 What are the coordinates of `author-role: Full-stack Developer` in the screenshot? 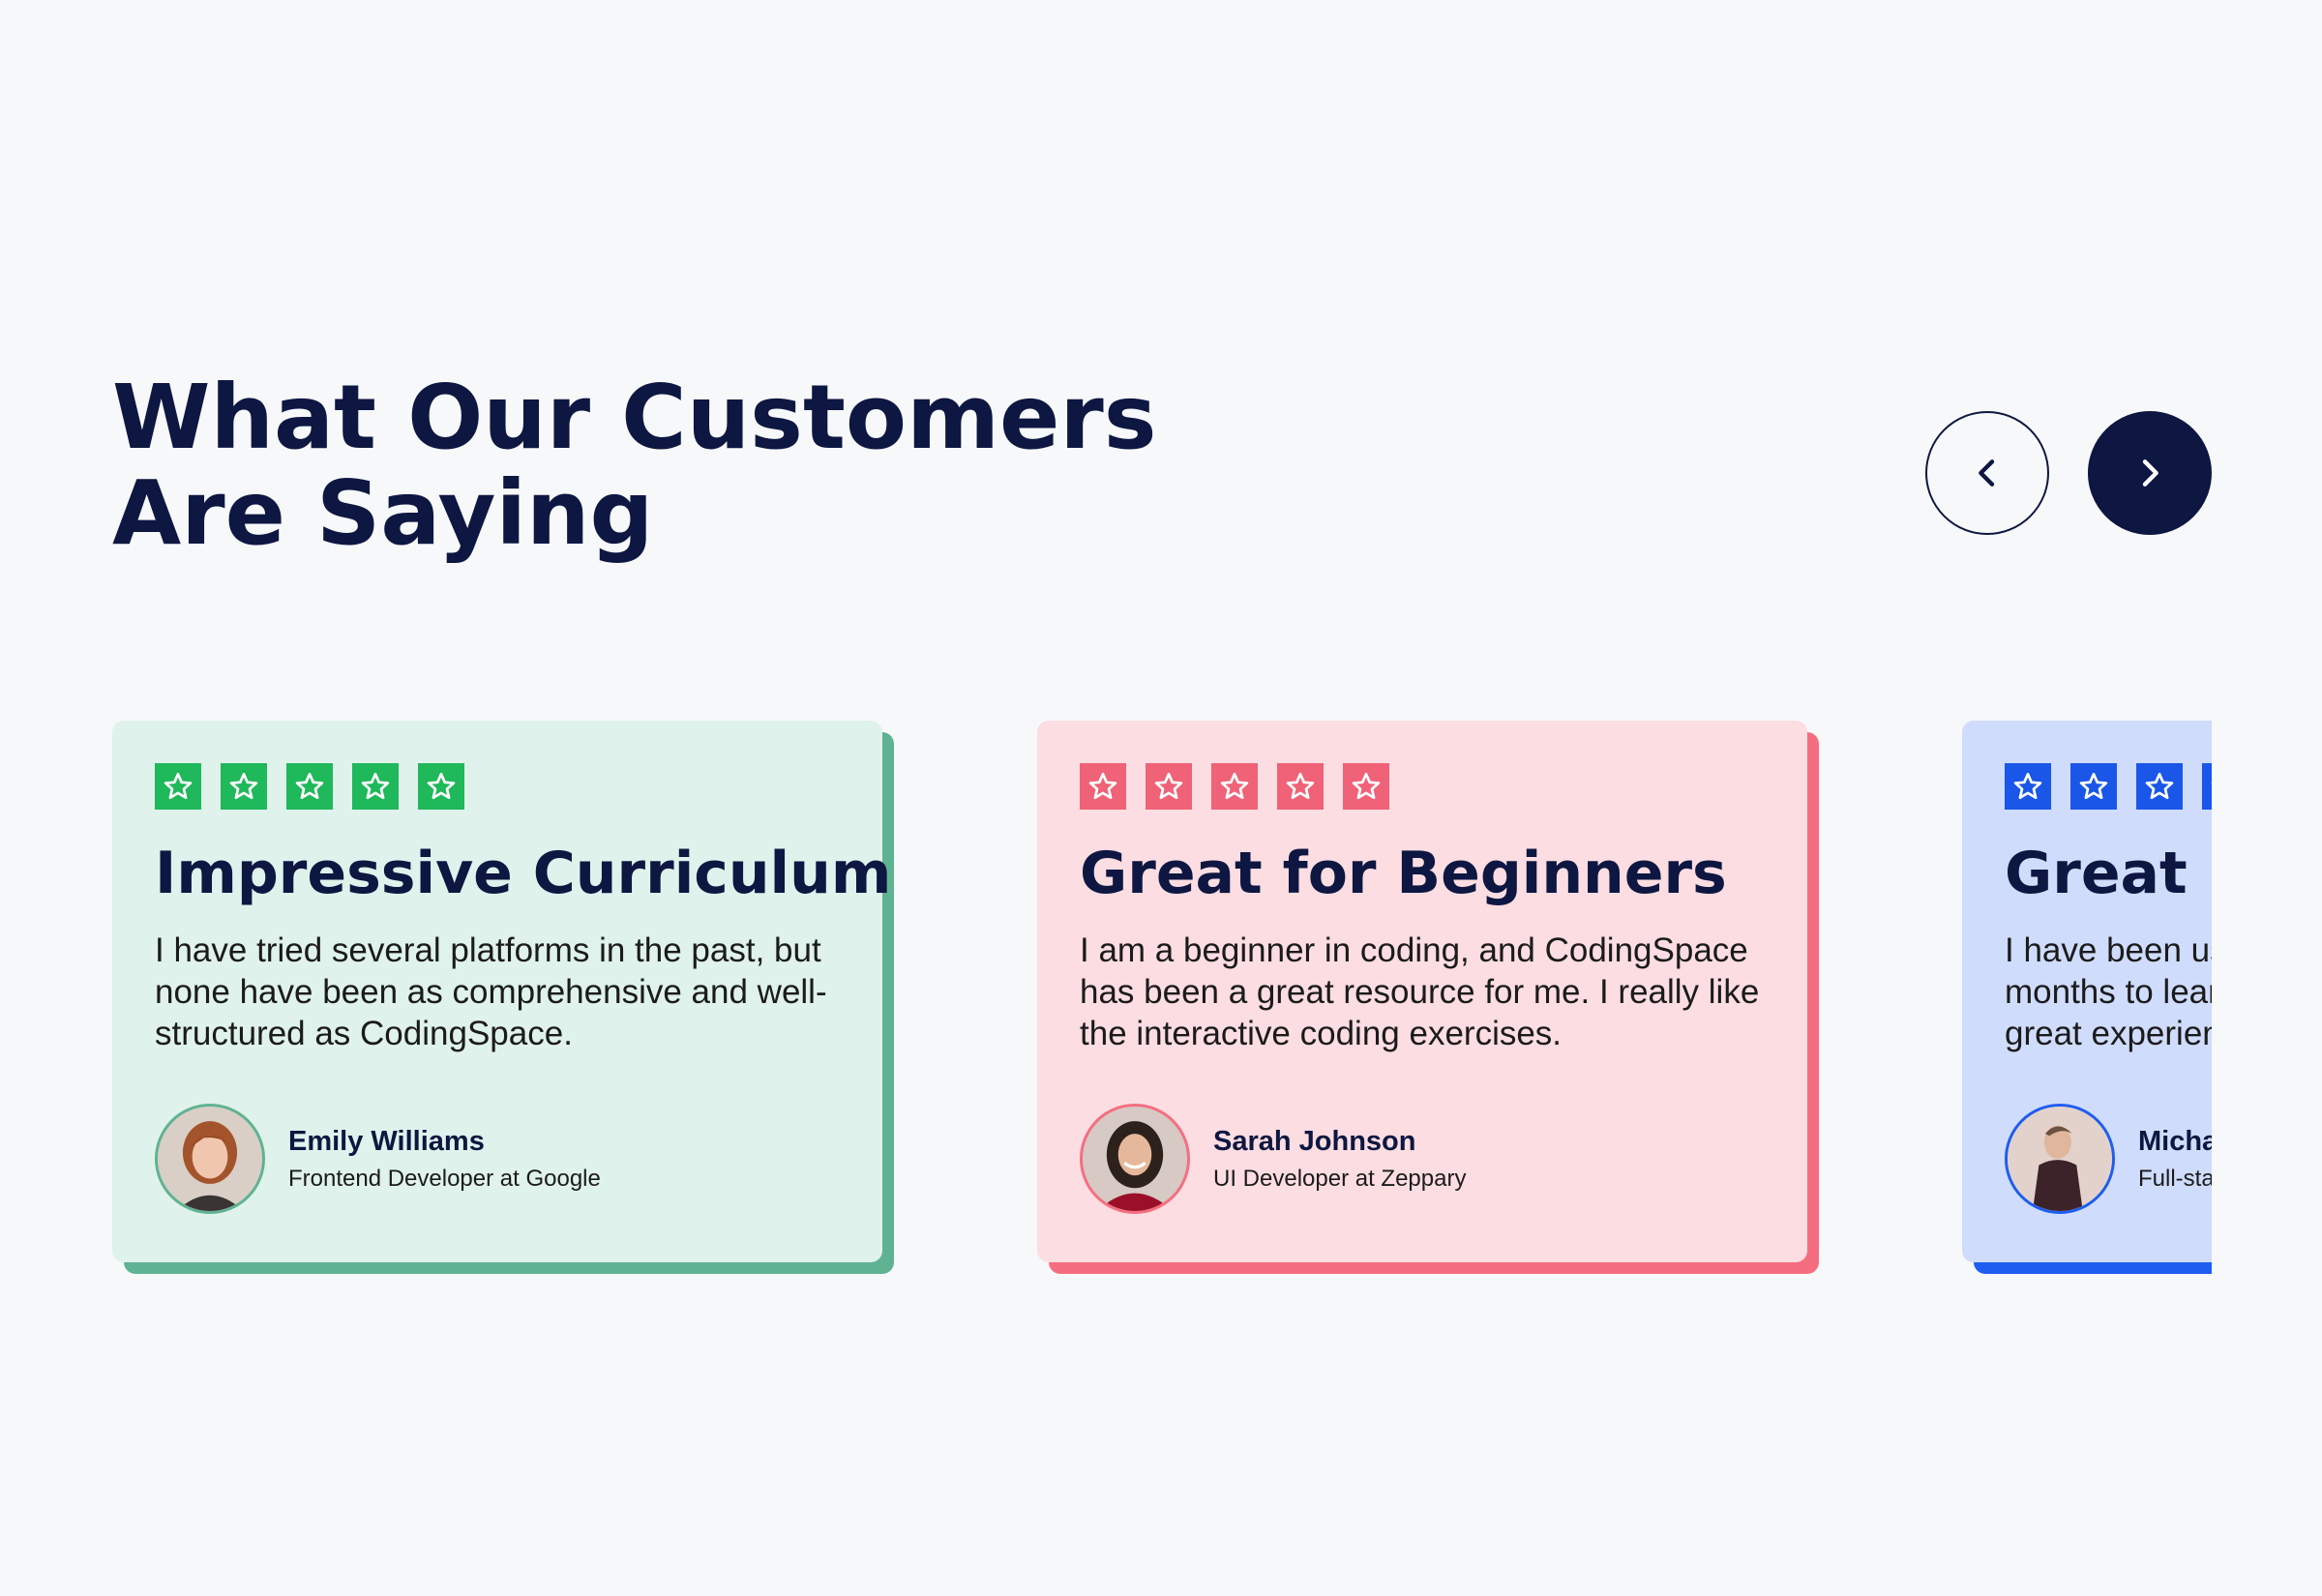 It's located at (2175, 1179).